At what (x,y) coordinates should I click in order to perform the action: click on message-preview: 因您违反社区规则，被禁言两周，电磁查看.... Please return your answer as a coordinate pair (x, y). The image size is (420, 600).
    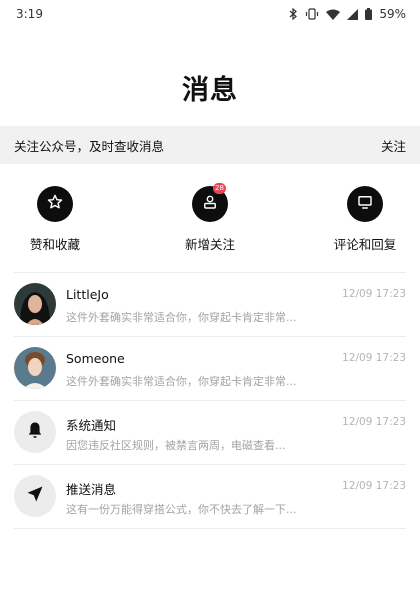
    Looking at the image, I should click on (176, 445).